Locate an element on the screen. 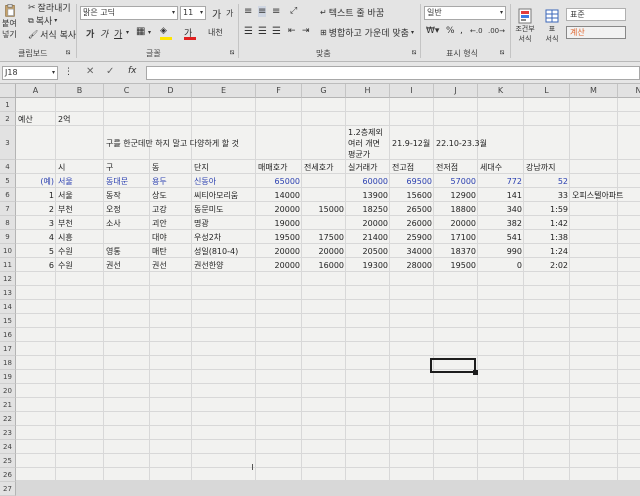 The image size is (640, 496). header-cell: 전저점 is located at coordinates (456, 167).